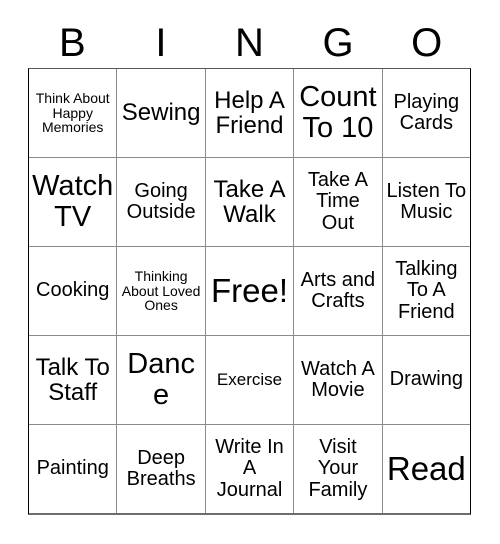 The image size is (500, 544). What do you see at coordinates (338, 43) in the screenshot?
I see `header-letter-g: G` at bounding box center [338, 43].